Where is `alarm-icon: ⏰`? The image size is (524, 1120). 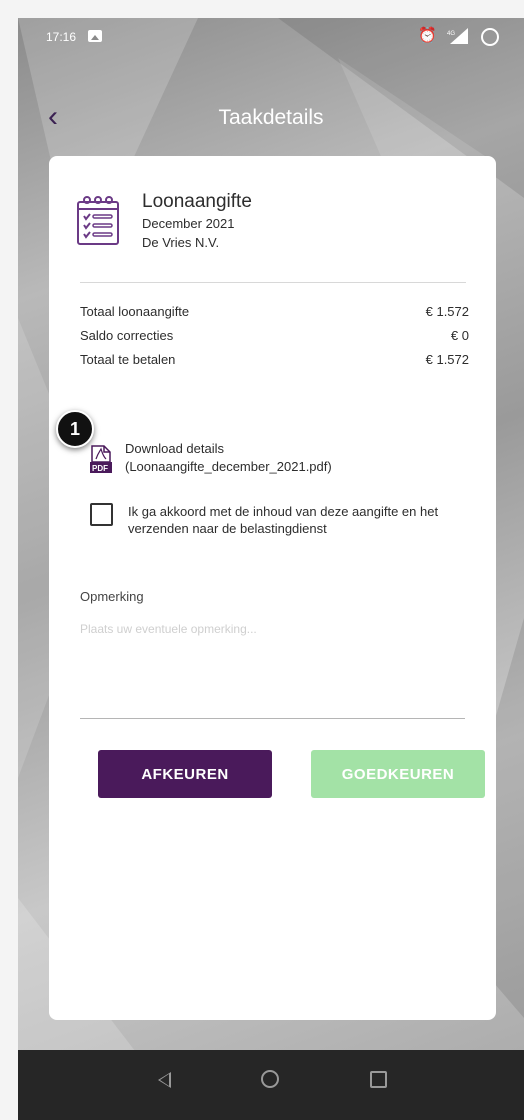
alarm-icon: ⏰ is located at coordinates (427, 35).